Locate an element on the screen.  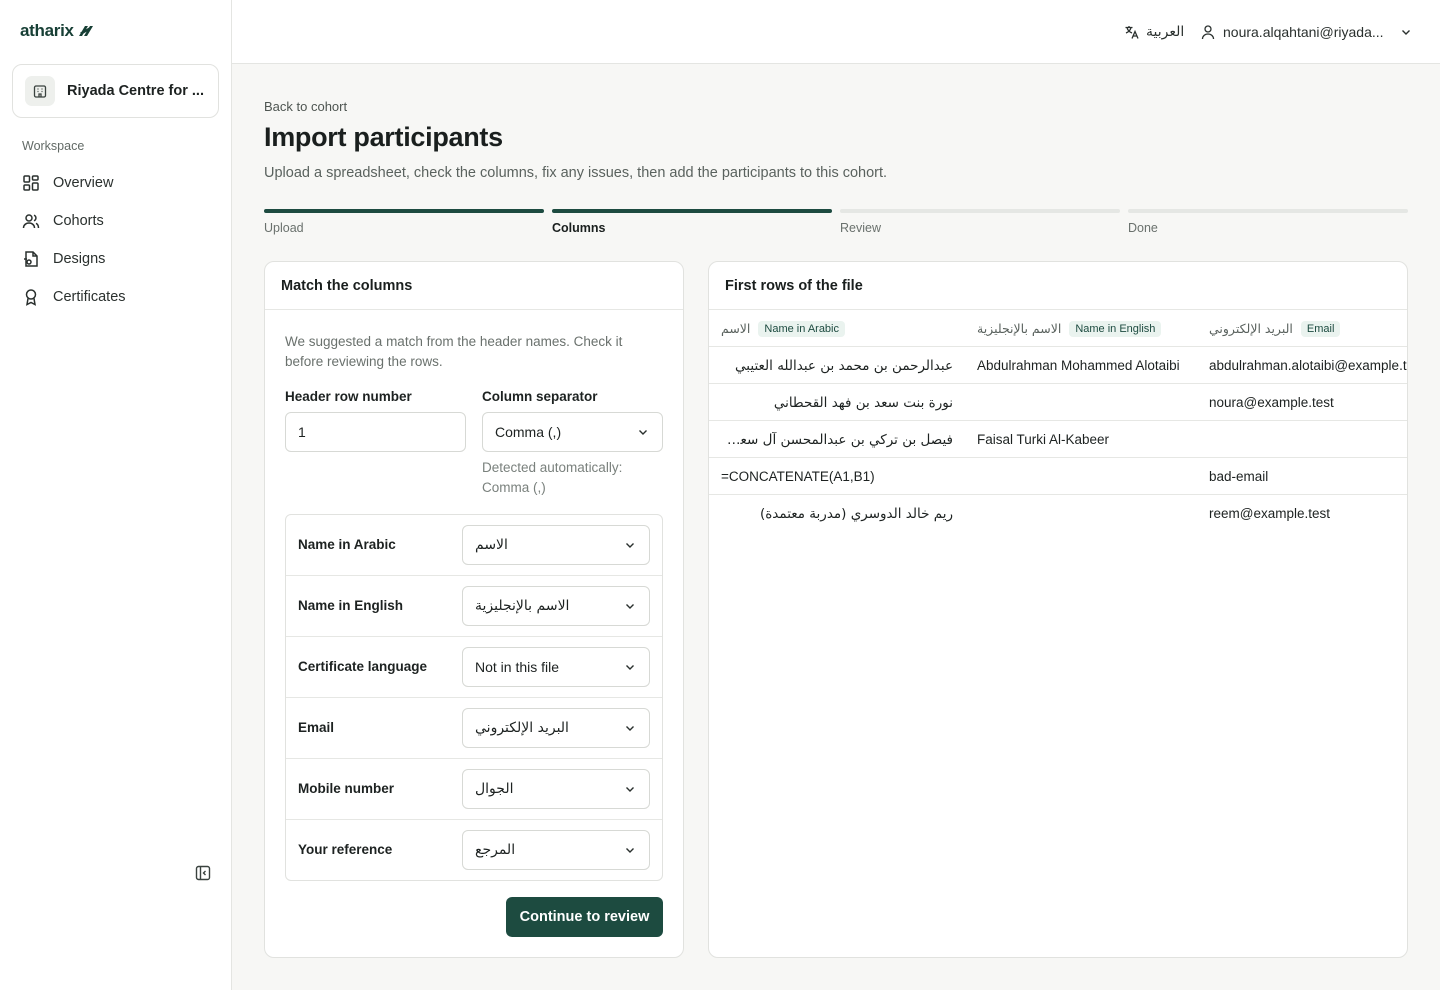
collapse-sidebar-button is located at coordinates (203, 873).